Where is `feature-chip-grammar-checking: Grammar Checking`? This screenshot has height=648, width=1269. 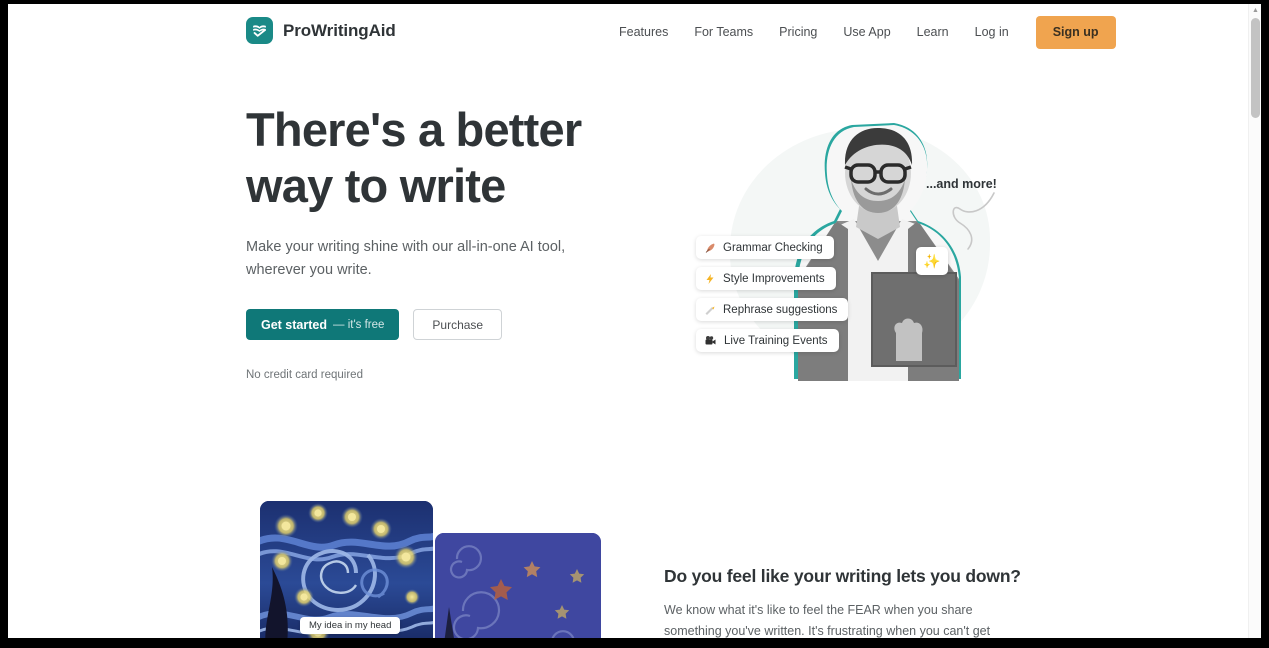 feature-chip-grammar-checking: Grammar Checking is located at coordinates (765, 247).